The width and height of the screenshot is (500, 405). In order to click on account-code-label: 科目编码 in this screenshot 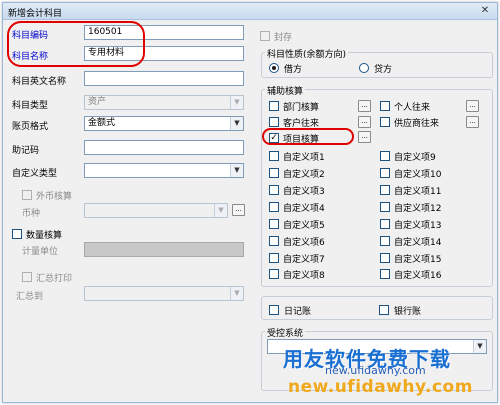, I will do `click(30, 36)`.